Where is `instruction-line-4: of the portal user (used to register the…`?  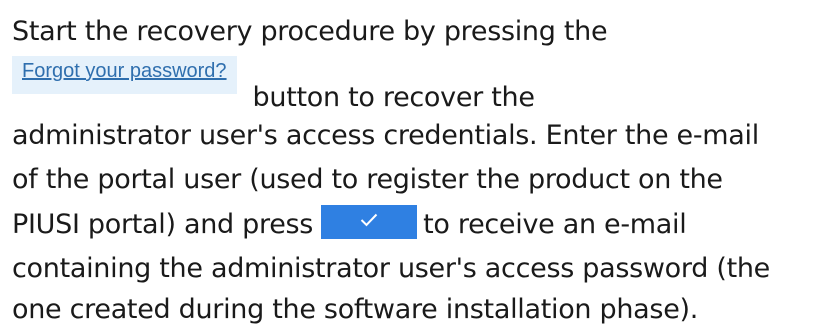
instruction-line-4: of the portal user (used to register the… is located at coordinates (367, 179).